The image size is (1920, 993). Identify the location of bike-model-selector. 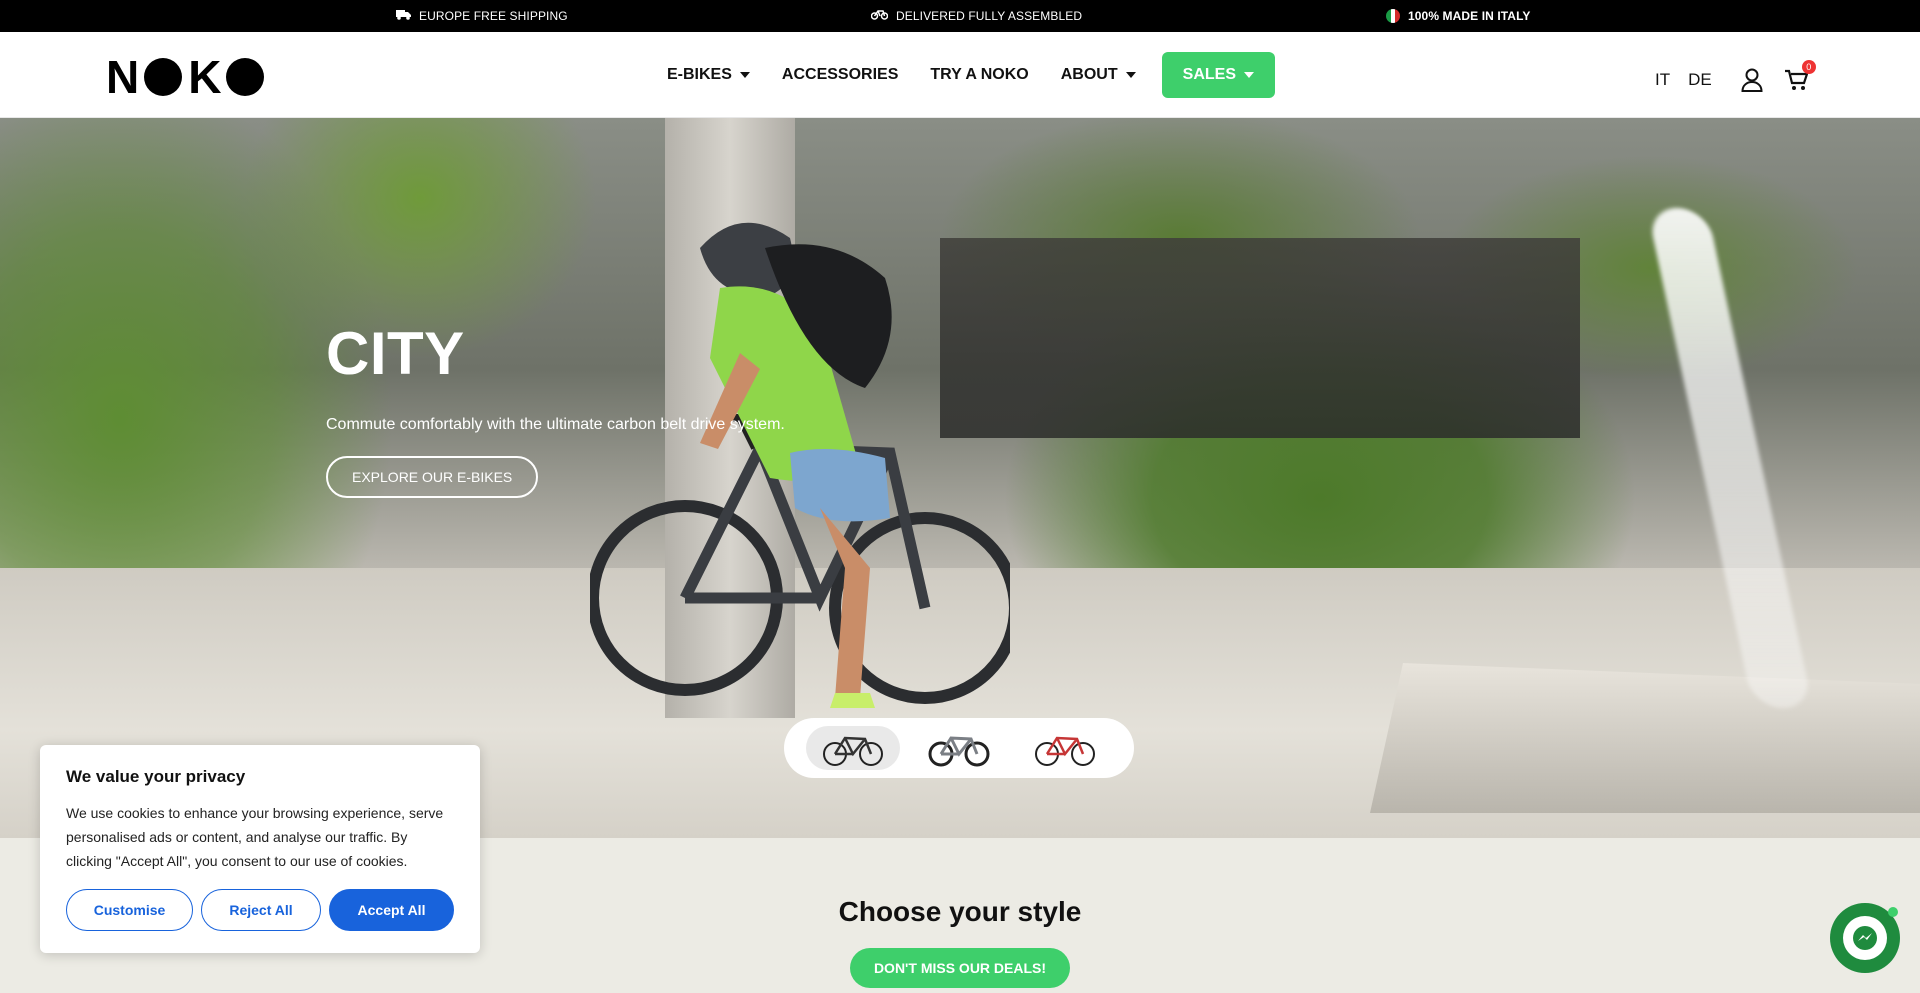
(959, 748).